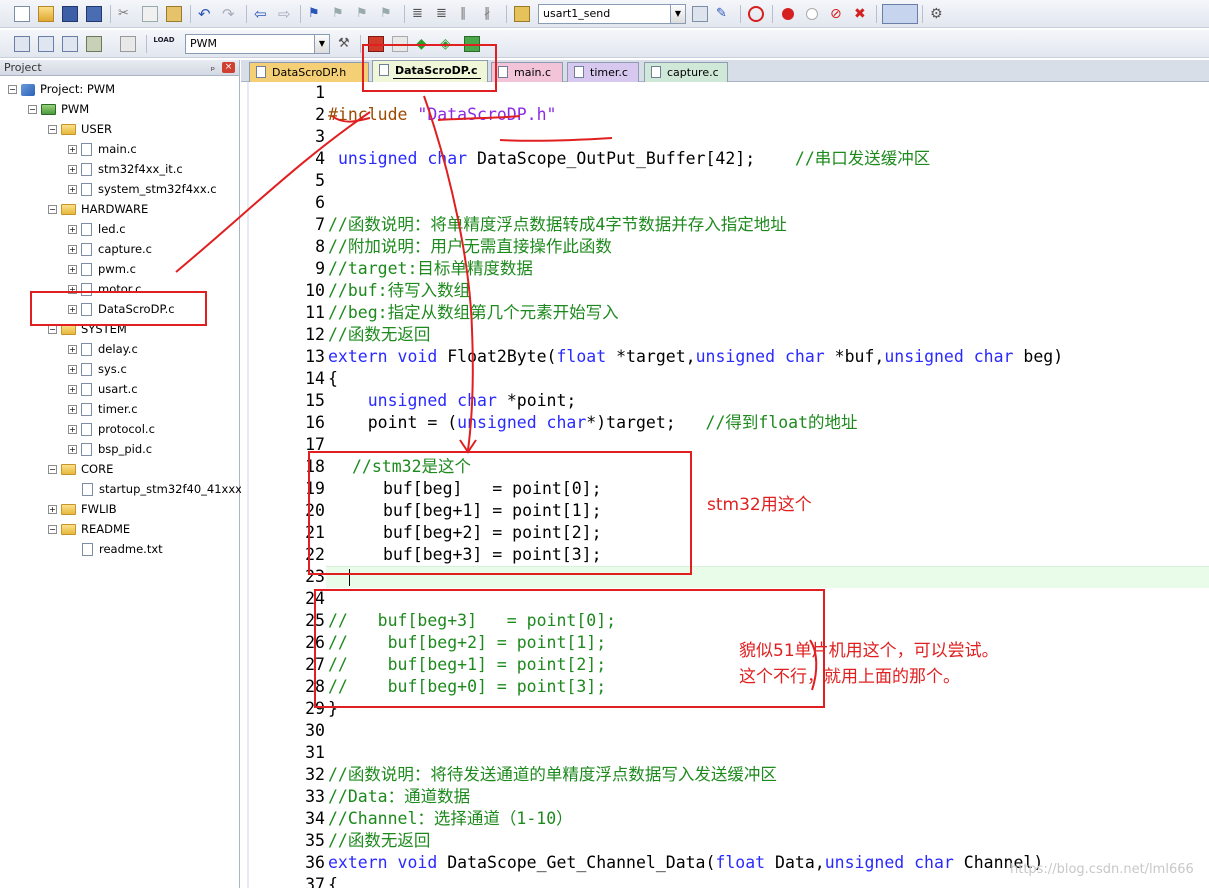 Image resolution: width=1209 pixels, height=888 pixels. What do you see at coordinates (175, 489) in the screenshot?
I see `tree-item-label: startup_stm32f40_41xxx.s` at bounding box center [175, 489].